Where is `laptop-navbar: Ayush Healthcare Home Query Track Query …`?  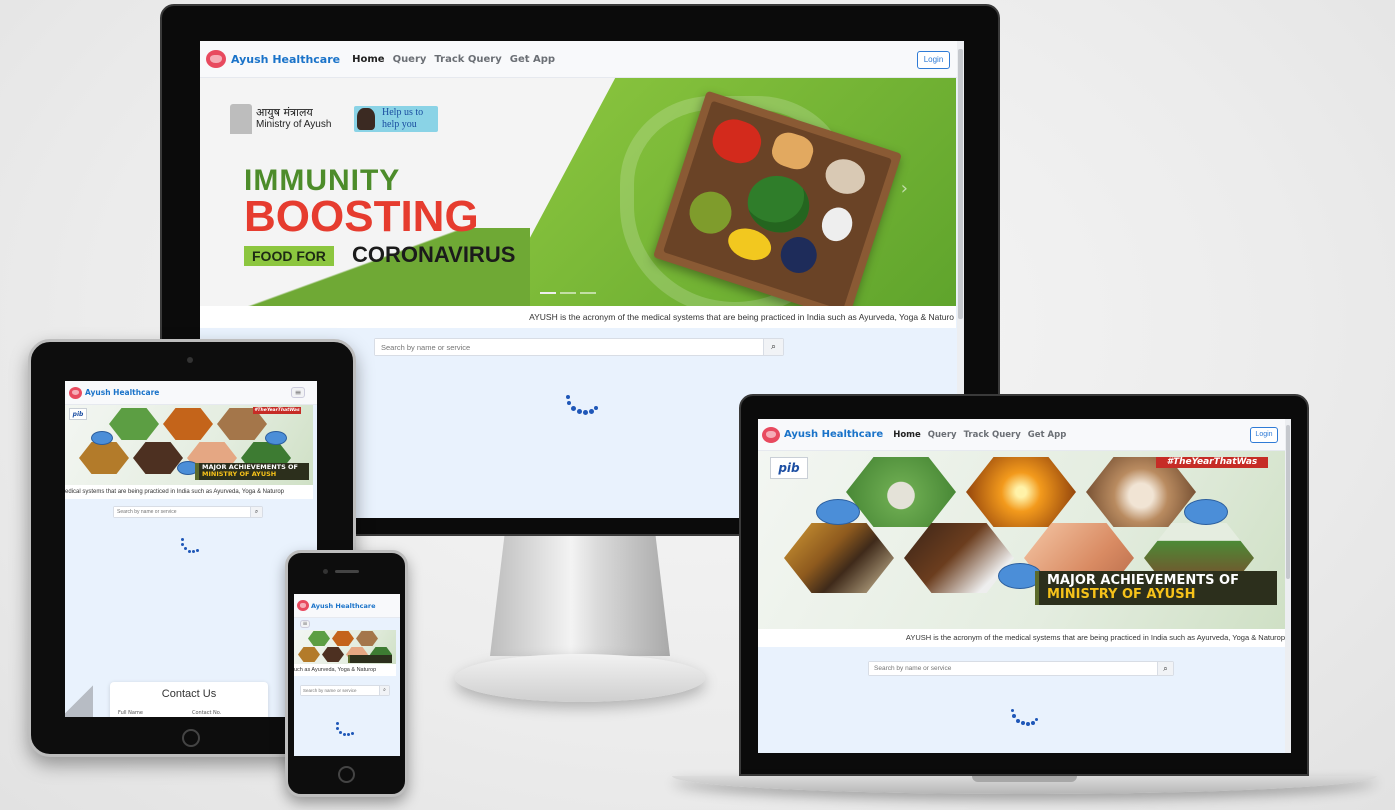 laptop-navbar: Ayush Healthcare Home Query Track Query … is located at coordinates (1024, 435).